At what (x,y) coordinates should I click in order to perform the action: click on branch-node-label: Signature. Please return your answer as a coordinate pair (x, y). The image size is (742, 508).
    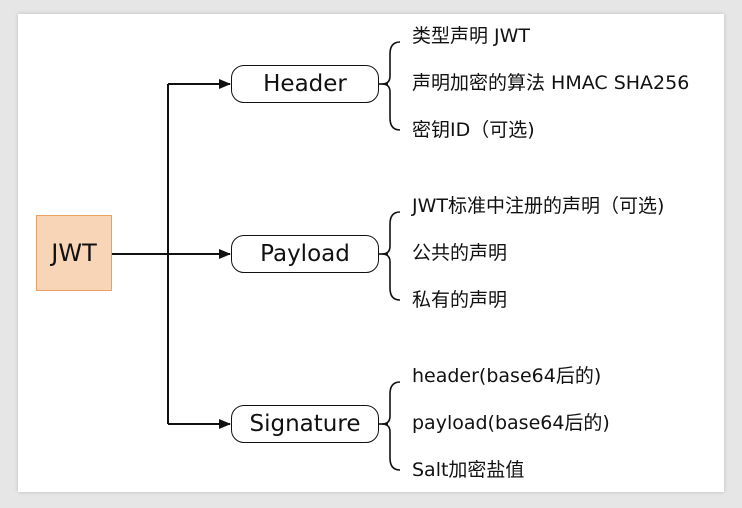
    Looking at the image, I should click on (305, 424).